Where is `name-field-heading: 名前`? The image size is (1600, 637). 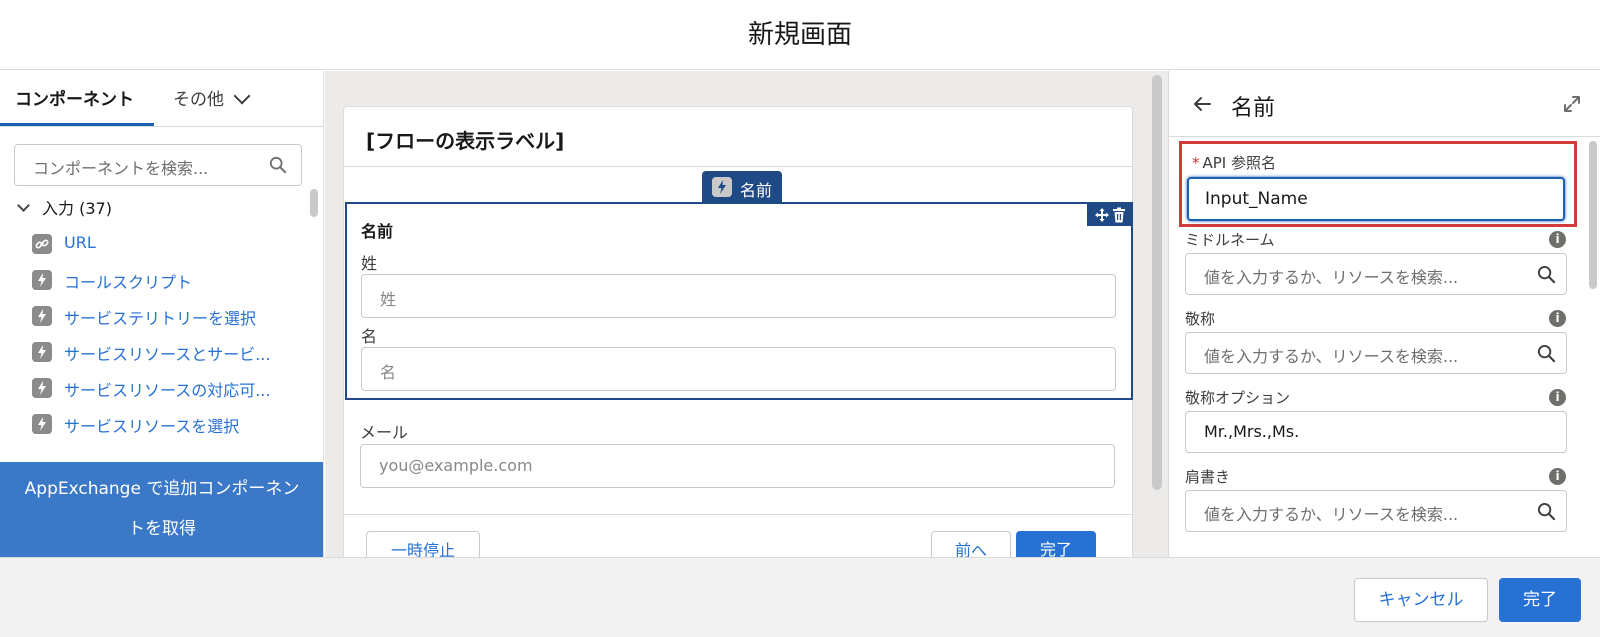 name-field-heading: 名前 is located at coordinates (377, 231).